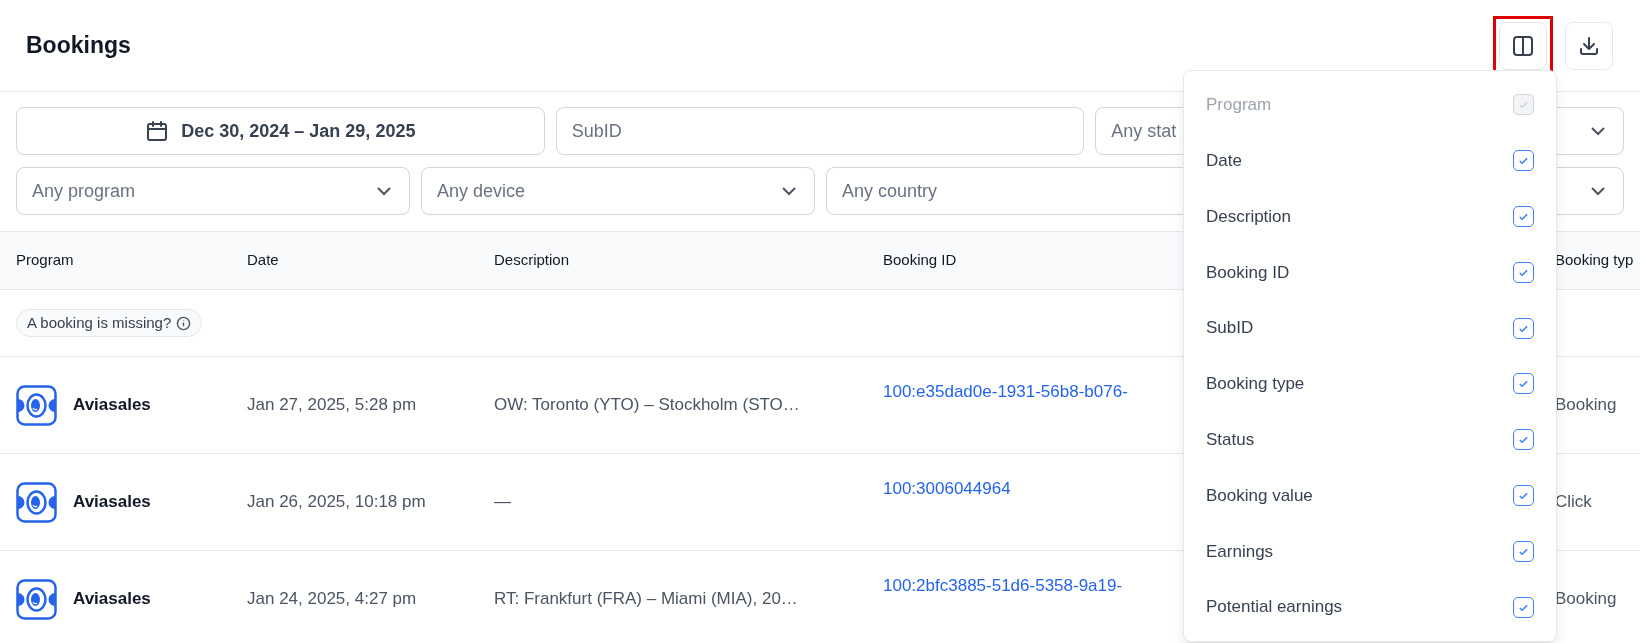 The image size is (1640, 643). What do you see at coordinates (78, 46) in the screenshot?
I see `page-title: Bookings` at bounding box center [78, 46].